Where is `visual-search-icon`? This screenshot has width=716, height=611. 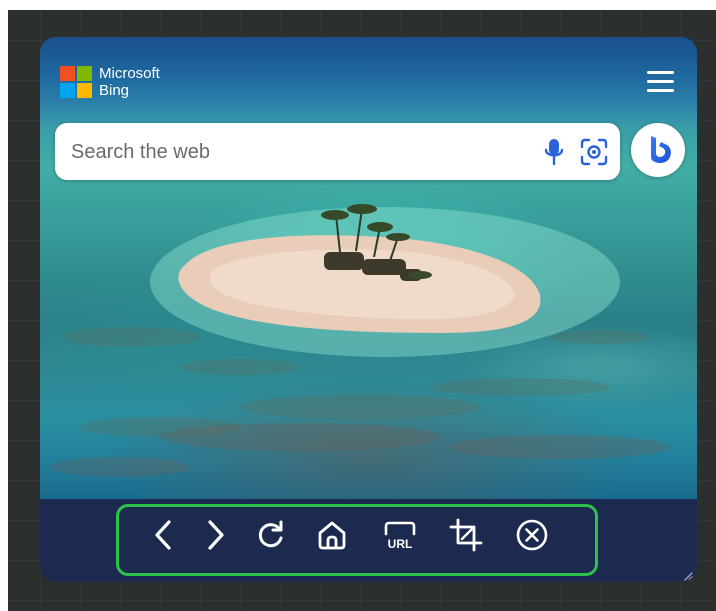 visual-search-icon is located at coordinates (594, 152).